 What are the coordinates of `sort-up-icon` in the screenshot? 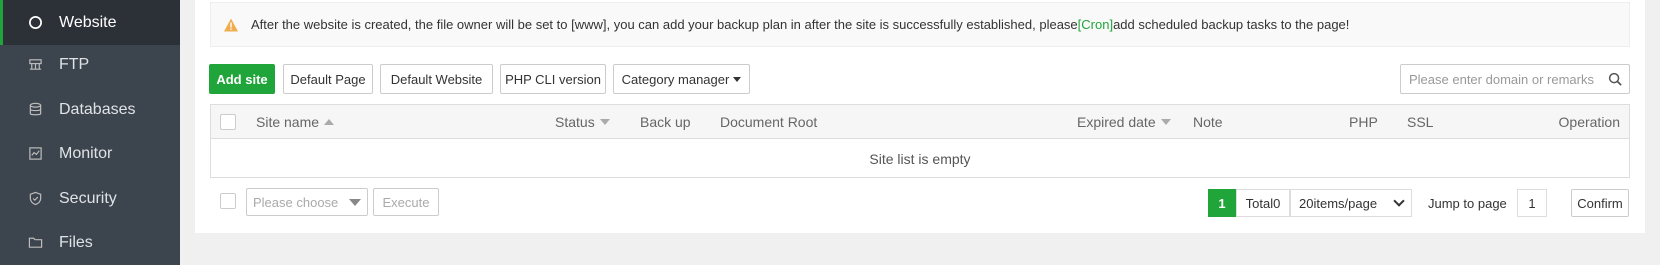 It's located at (329, 122).